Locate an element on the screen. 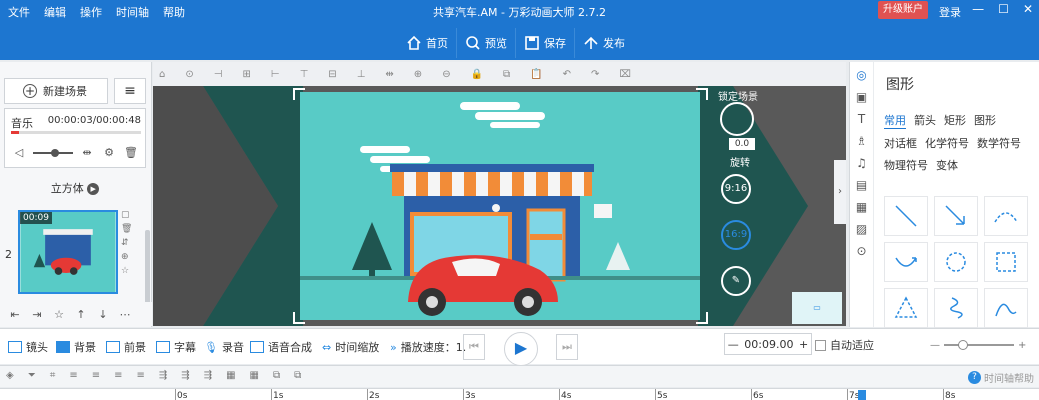  shapes-icon: ◎ is located at coordinates (861, 75).